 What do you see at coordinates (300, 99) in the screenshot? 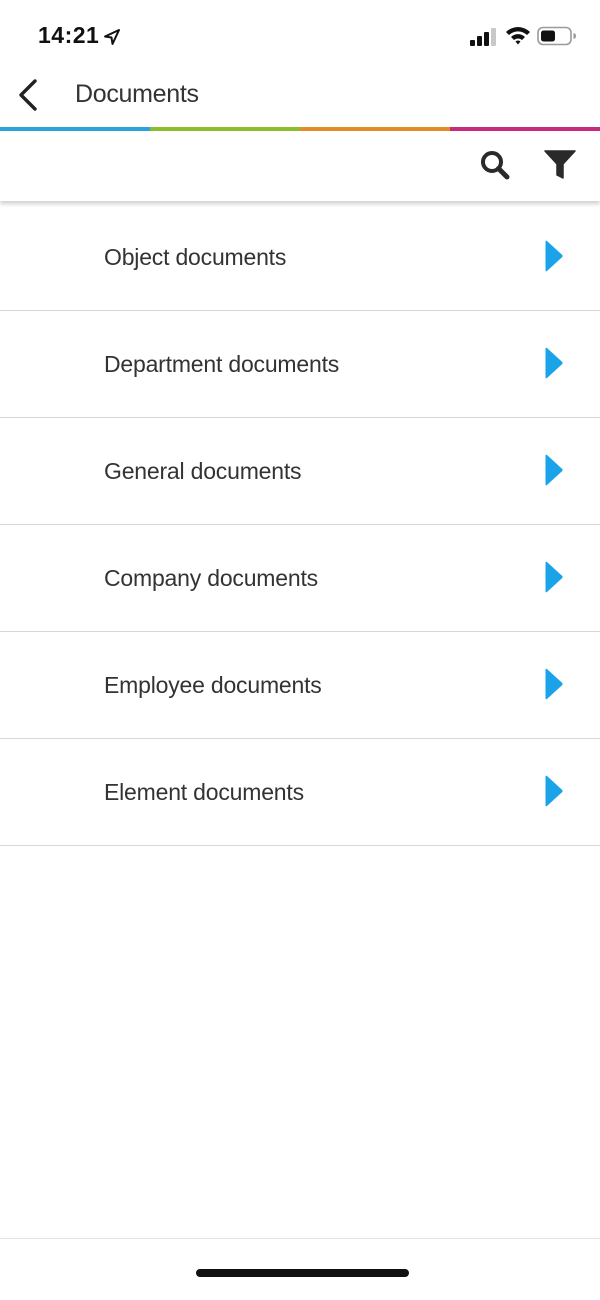
I see `nav-header: Documents` at bounding box center [300, 99].